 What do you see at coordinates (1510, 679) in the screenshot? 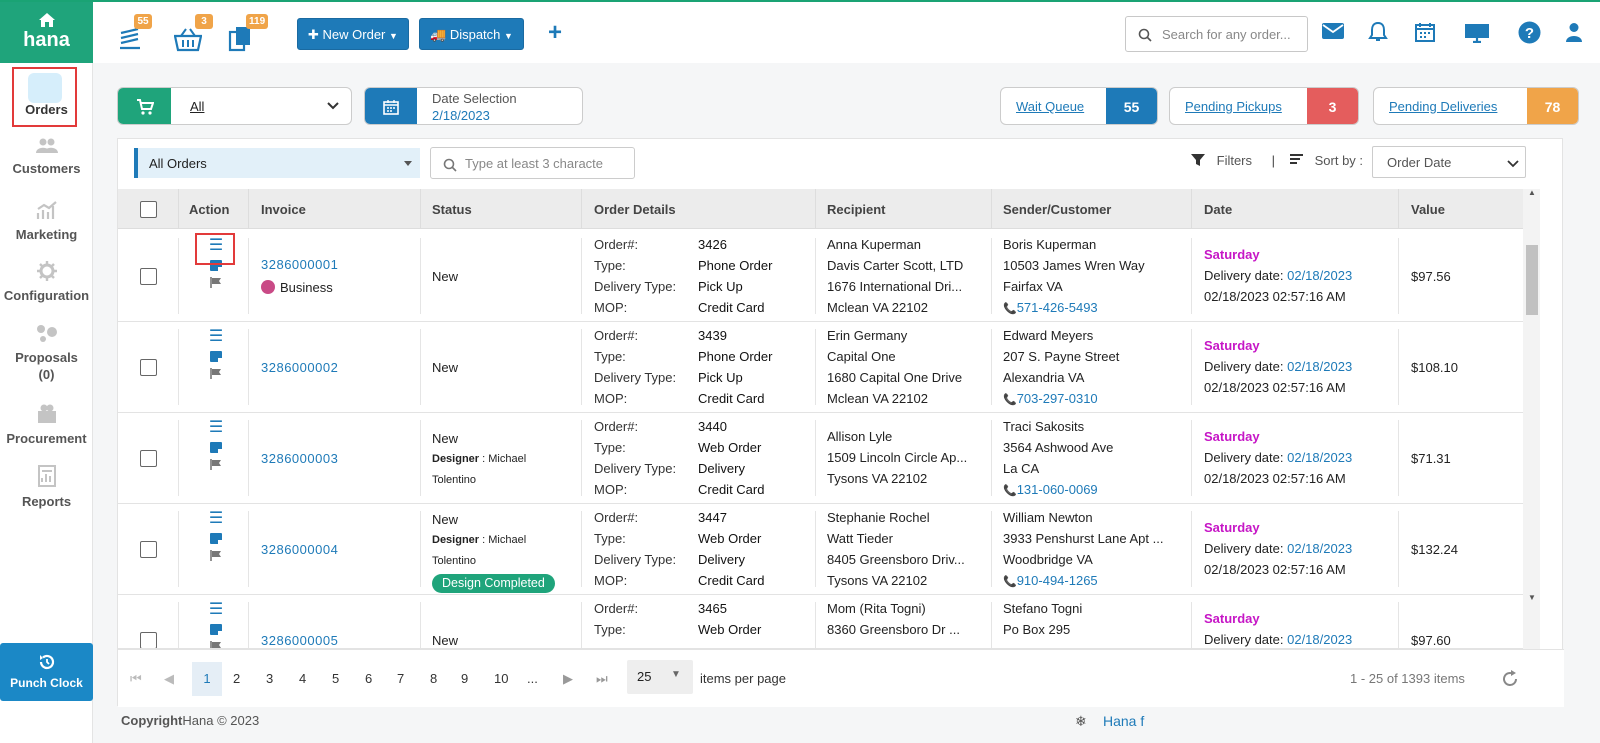
I see `refresh-icon` at bounding box center [1510, 679].